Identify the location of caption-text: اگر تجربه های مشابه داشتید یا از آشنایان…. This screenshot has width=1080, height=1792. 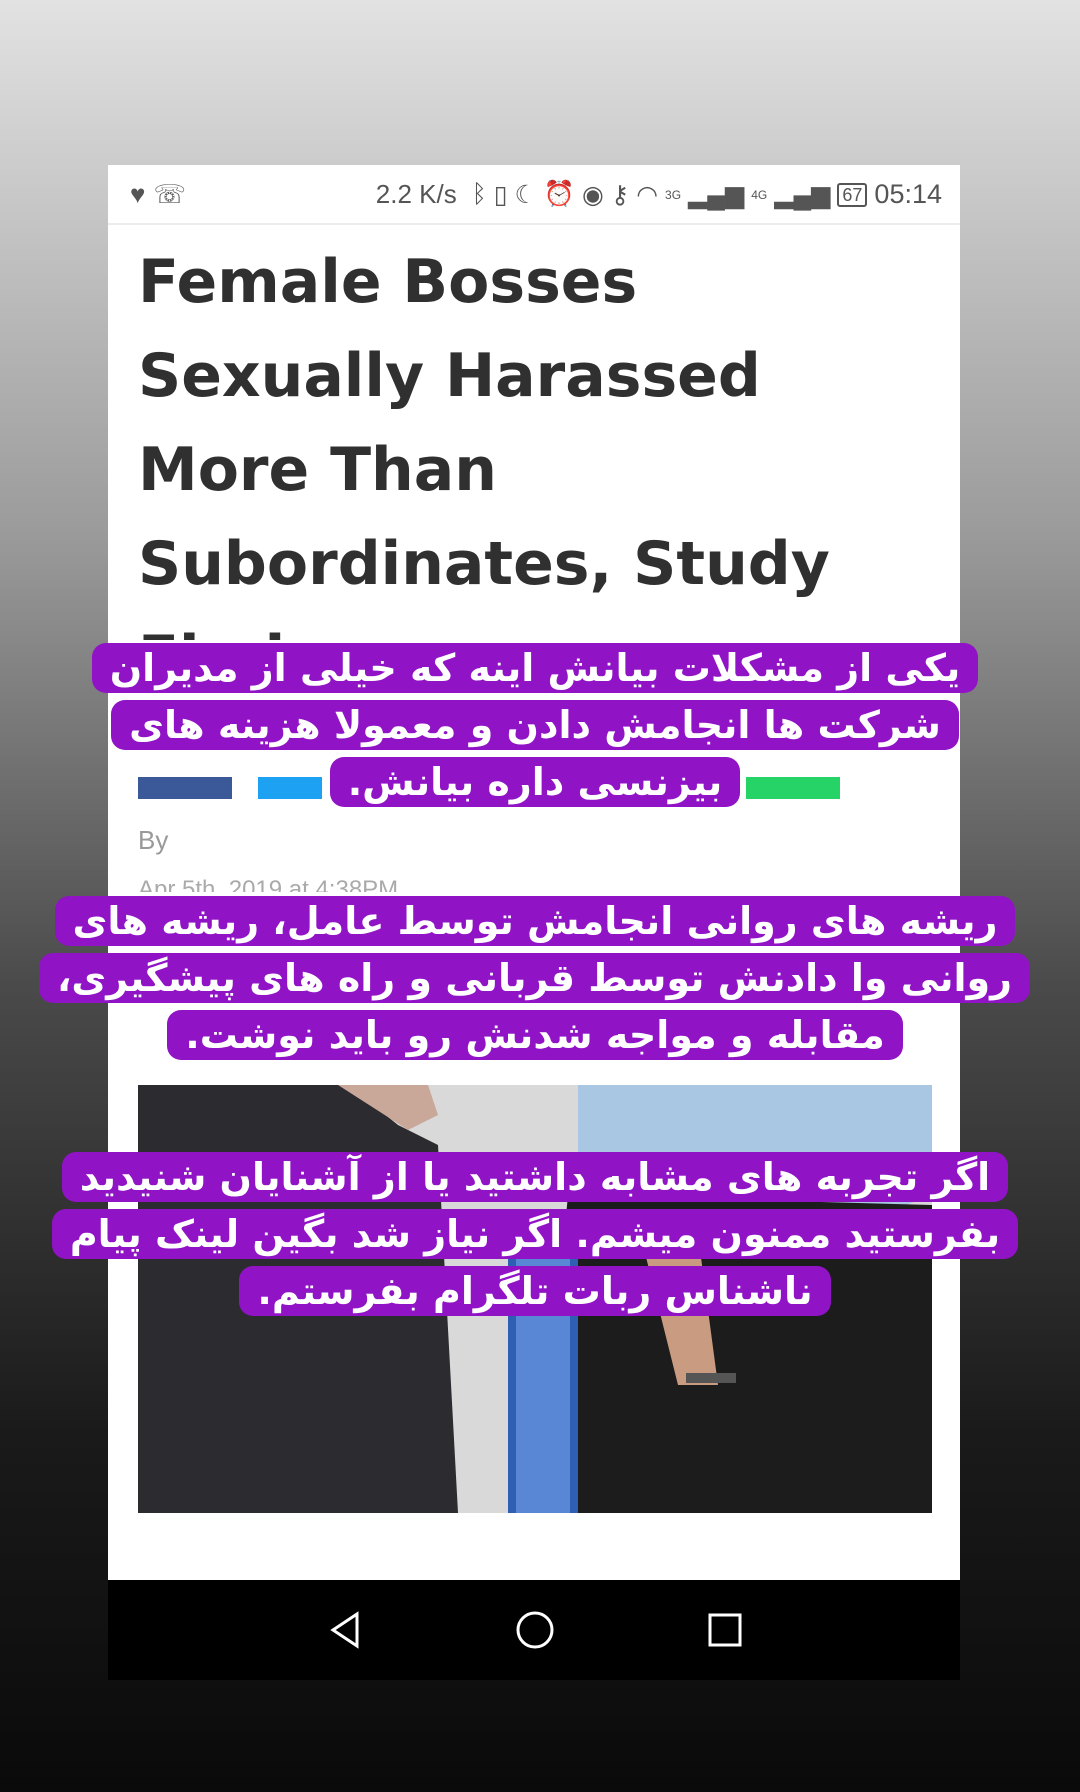
(535, 1234).